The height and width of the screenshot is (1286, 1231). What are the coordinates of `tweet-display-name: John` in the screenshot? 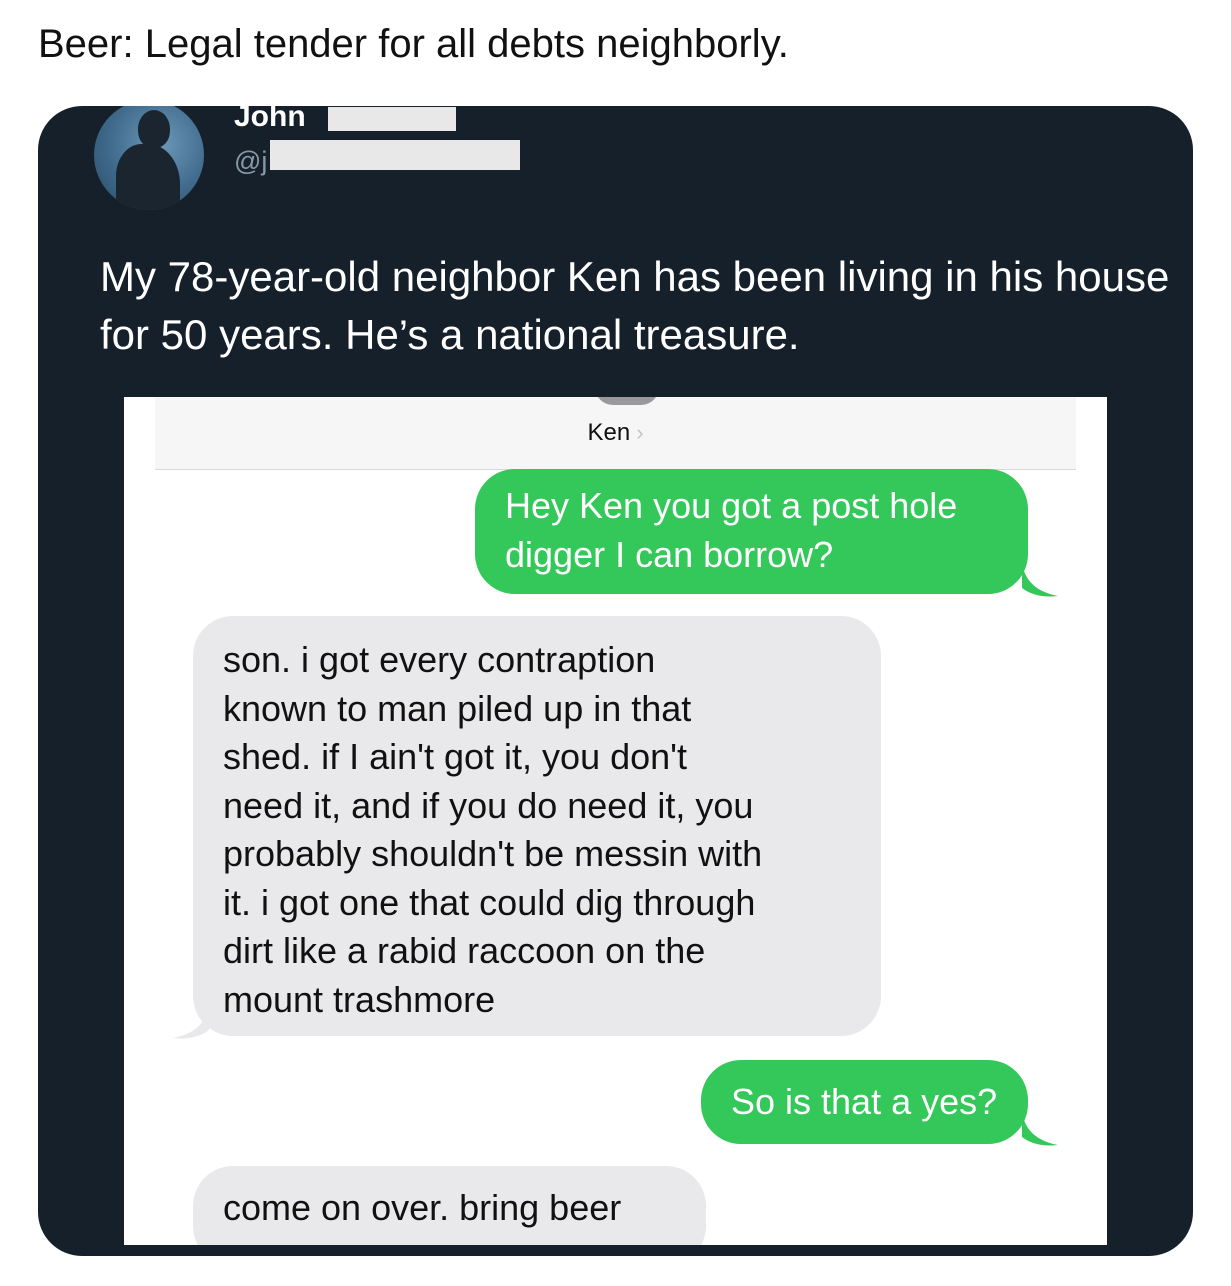 It's located at (270, 120).